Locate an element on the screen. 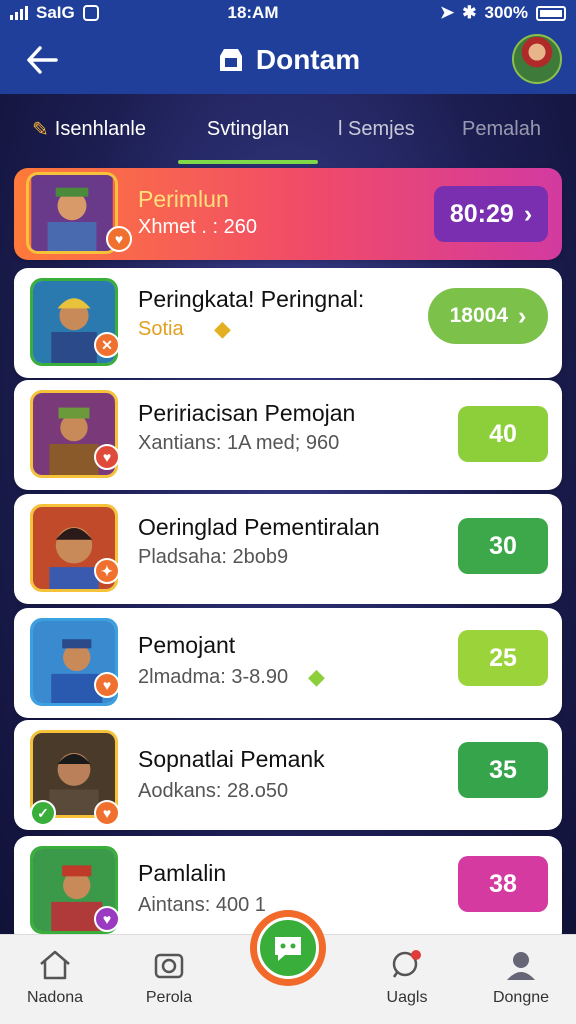 This screenshot has width=576, height=1024. tab-bar: ✎ Isenhlanle Svtinglan l Semjes Pemalah is located at coordinates (288, 129).